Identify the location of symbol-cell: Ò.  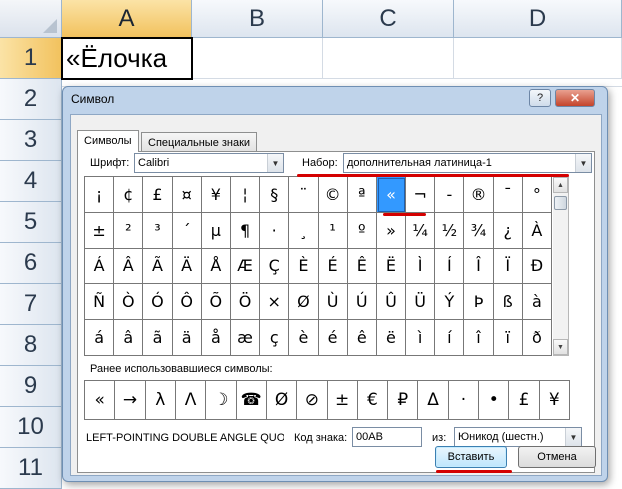
(129, 302).